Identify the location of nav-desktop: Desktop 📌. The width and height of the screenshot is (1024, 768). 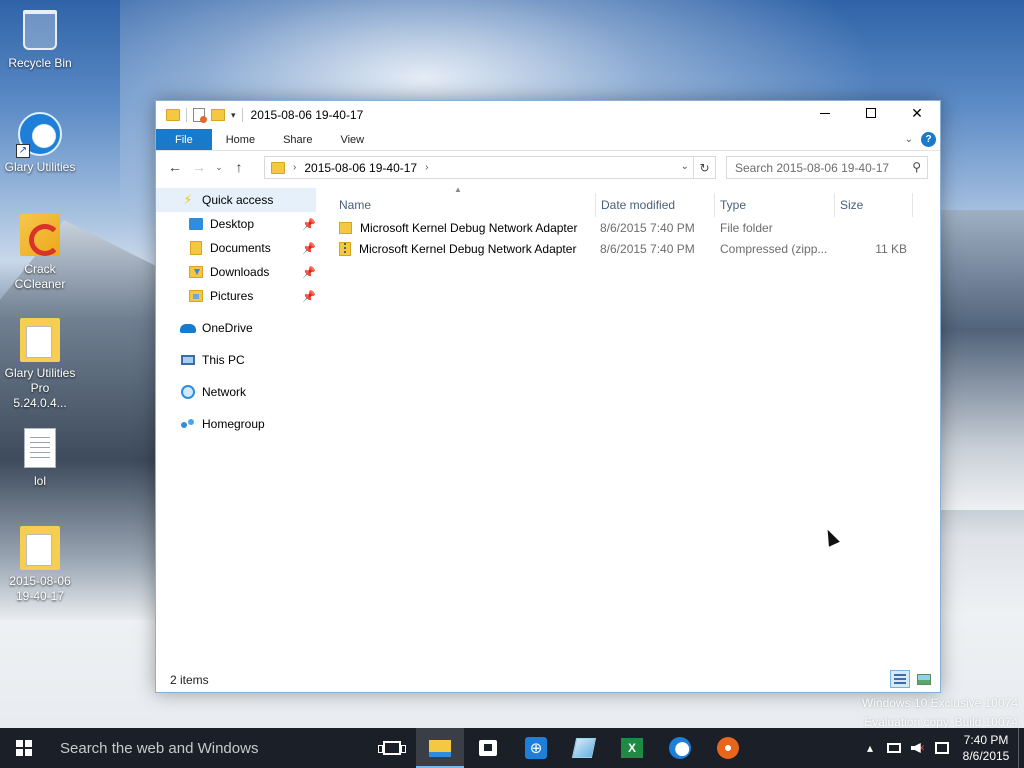
(236, 224).